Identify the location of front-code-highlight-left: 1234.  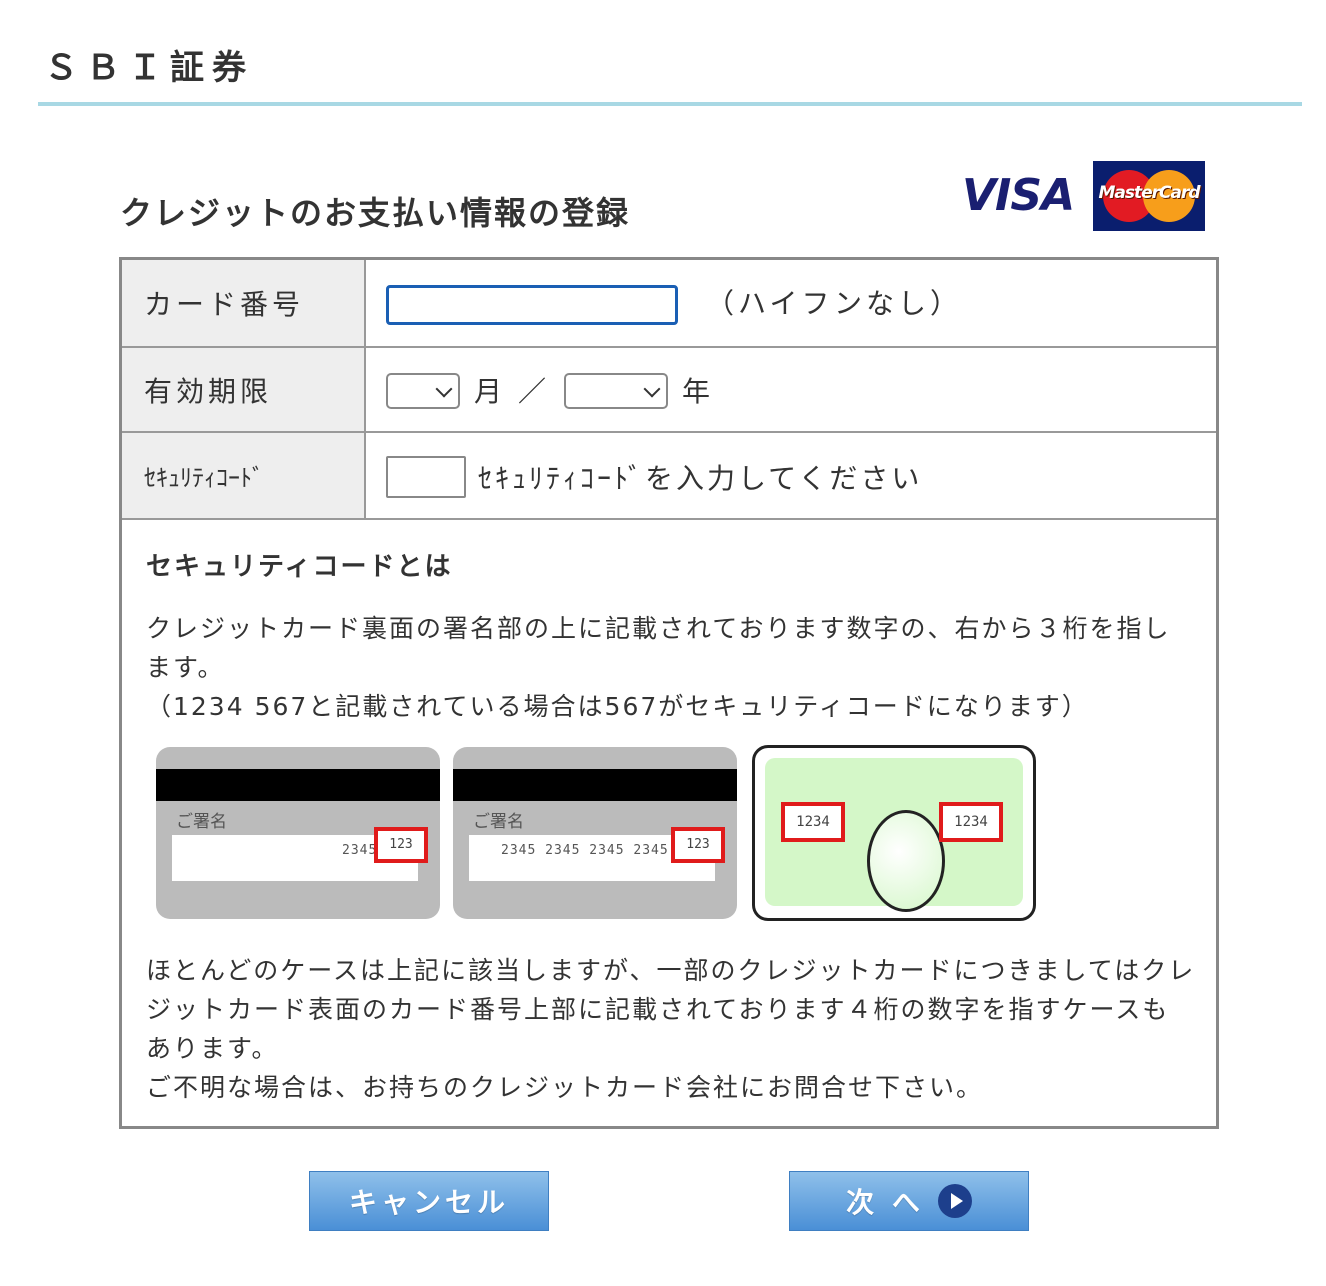
(813, 822).